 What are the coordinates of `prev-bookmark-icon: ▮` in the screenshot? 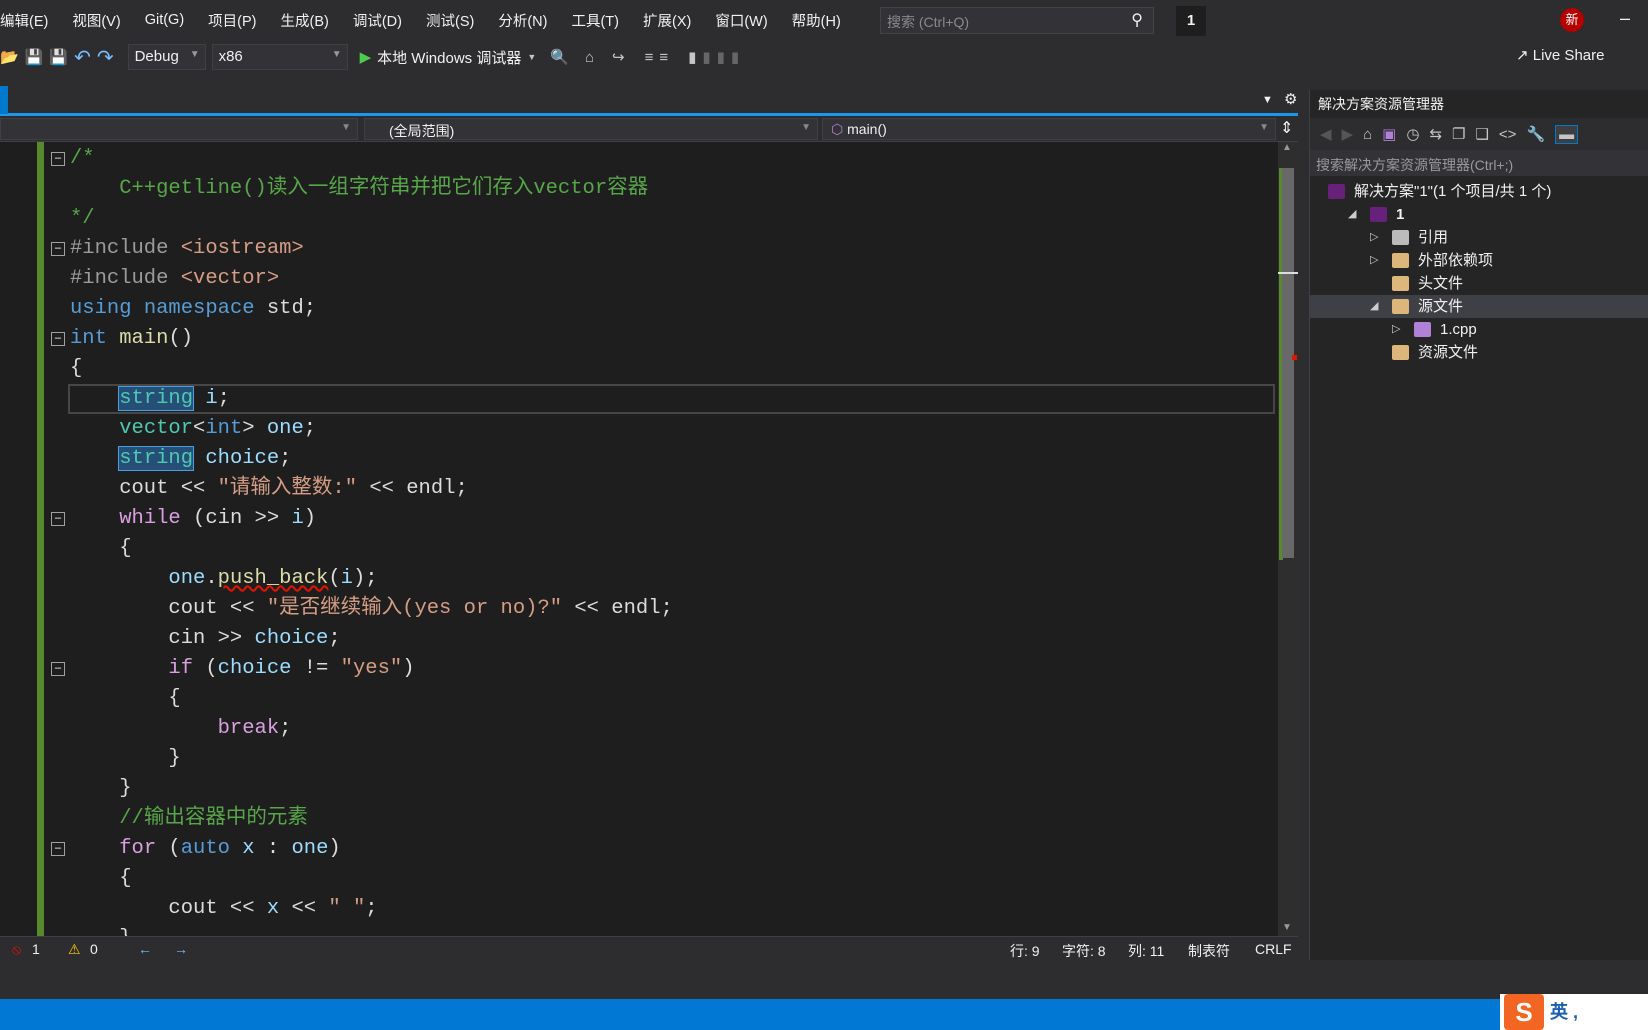 It's located at (706, 57).